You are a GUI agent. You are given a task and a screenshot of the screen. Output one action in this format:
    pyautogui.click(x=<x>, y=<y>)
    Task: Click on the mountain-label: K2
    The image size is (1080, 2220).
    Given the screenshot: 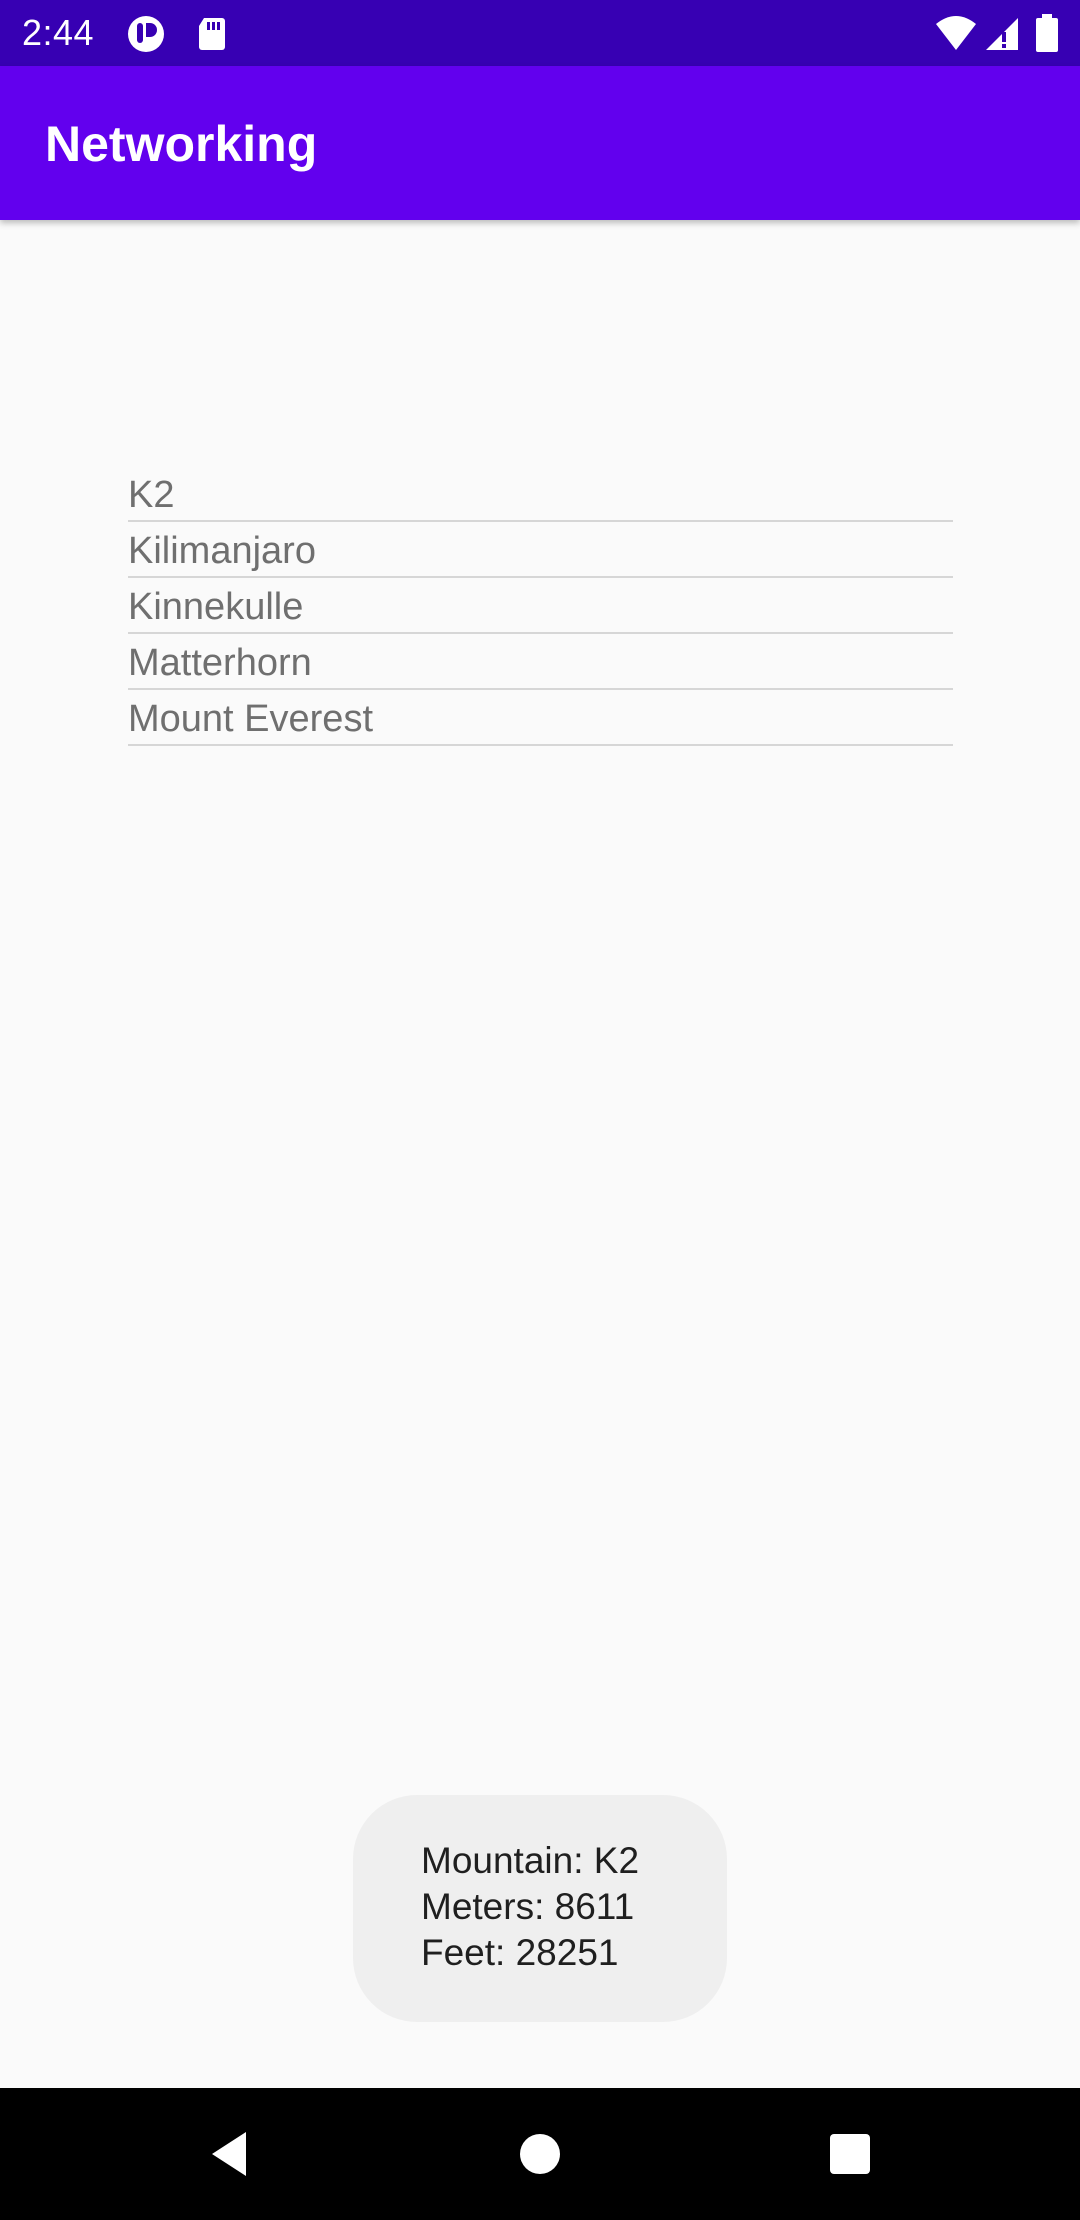 What is the action you would take?
    pyautogui.click(x=151, y=495)
    